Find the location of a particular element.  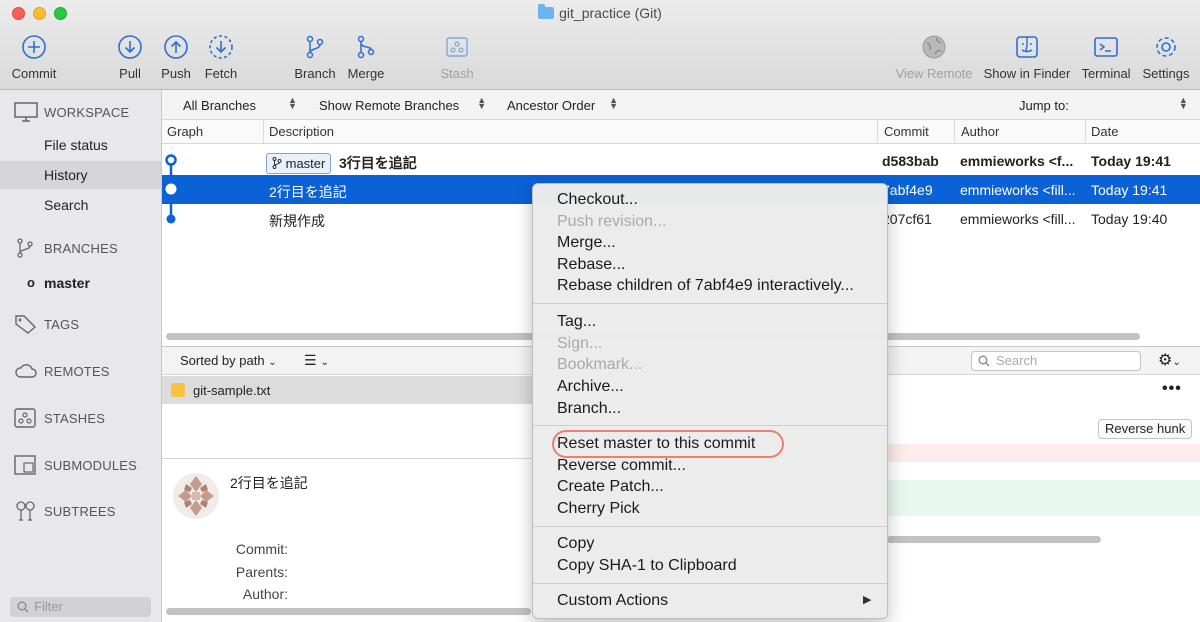

menu-item-copy-sha: Copy SHA-1 to Clipboard is located at coordinates (647, 566).